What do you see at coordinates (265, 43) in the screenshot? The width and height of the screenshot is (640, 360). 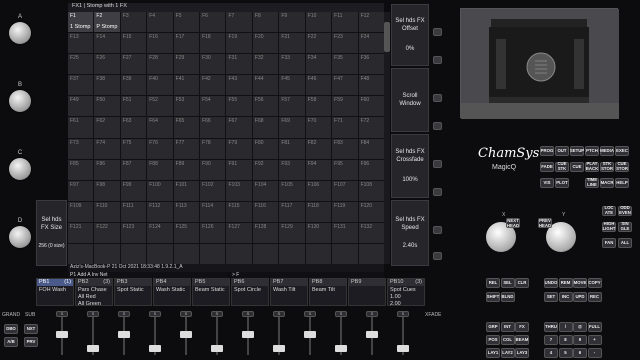 I see `fx-cell: F20` at bounding box center [265, 43].